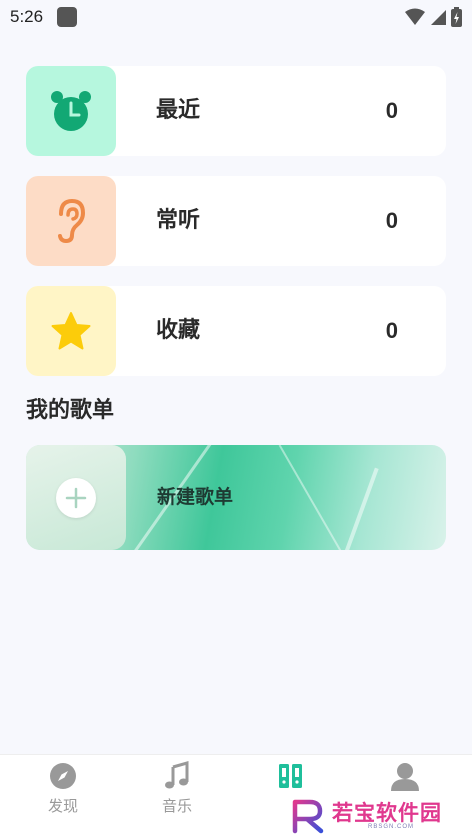  Describe the element at coordinates (176, 806) in the screenshot. I see `nav-music-label: 音乐` at that location.